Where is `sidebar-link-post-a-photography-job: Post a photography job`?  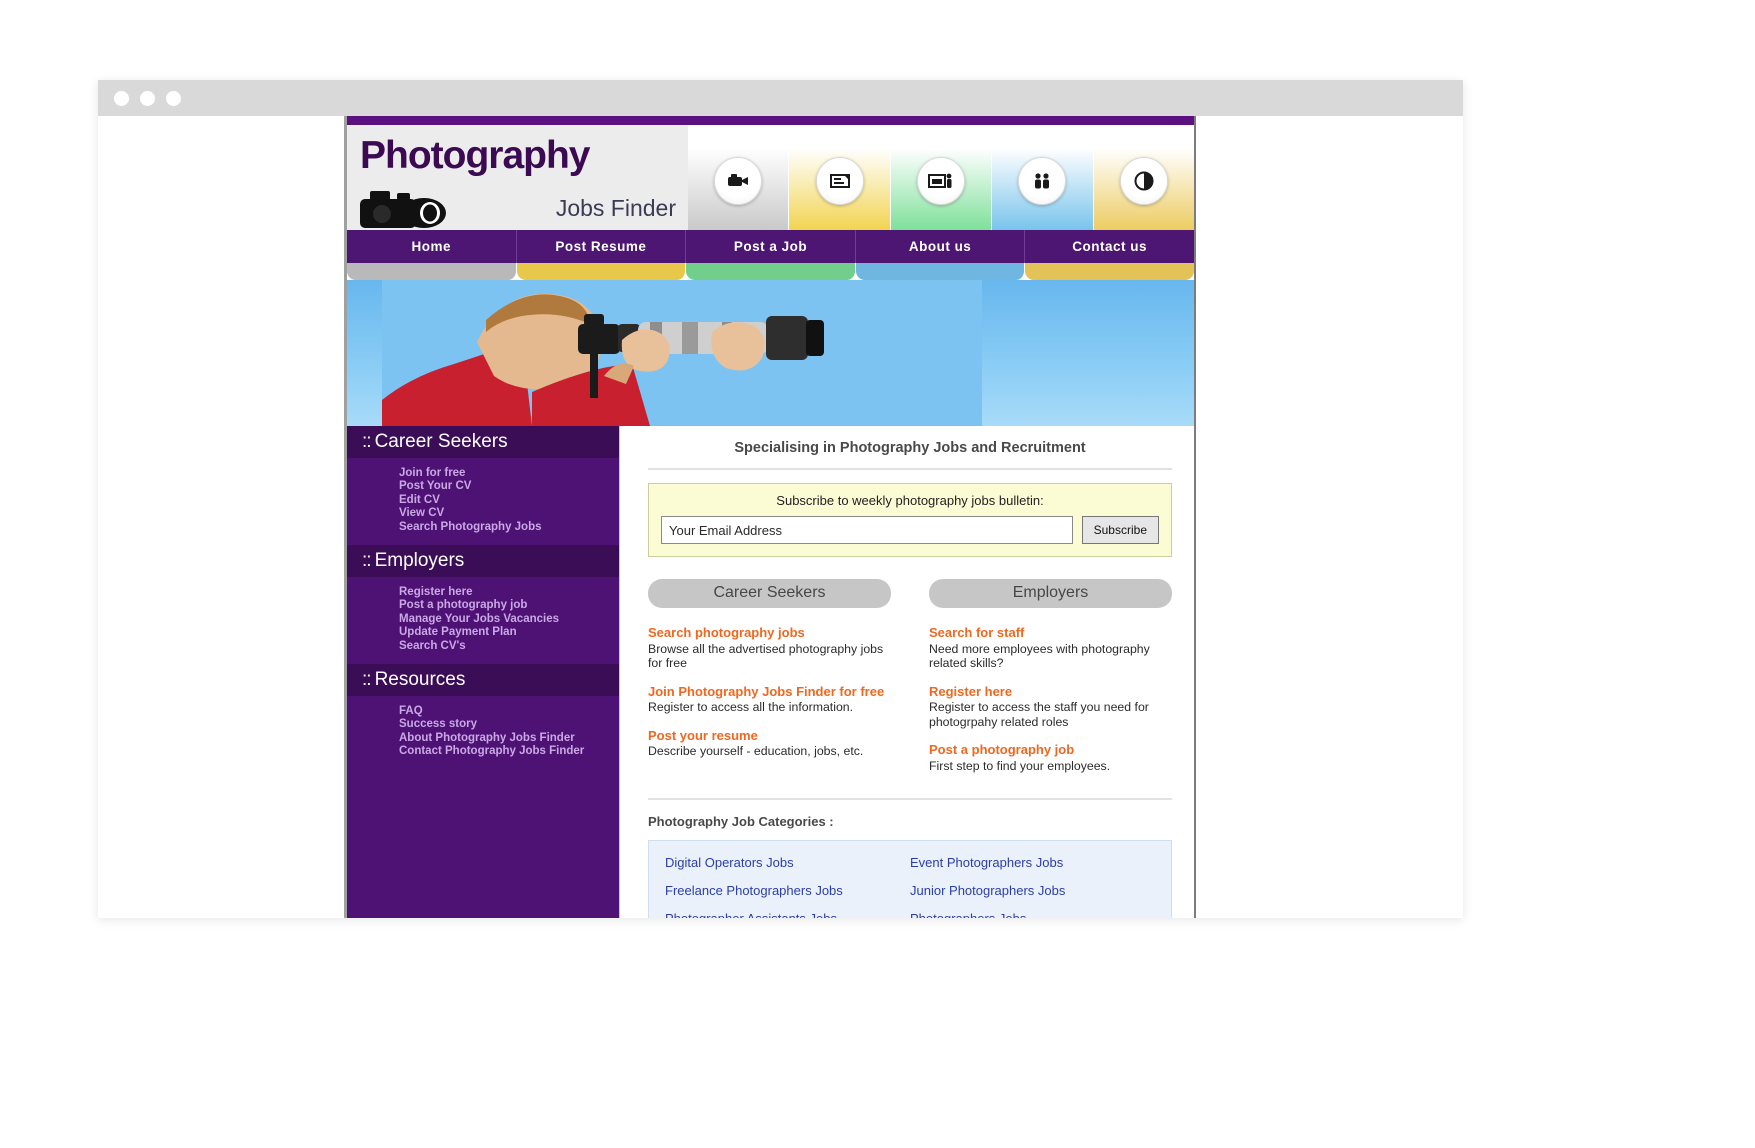 sidebar-link-post-a-photography-job: Post a photography job is located at coordinates (509, 605).